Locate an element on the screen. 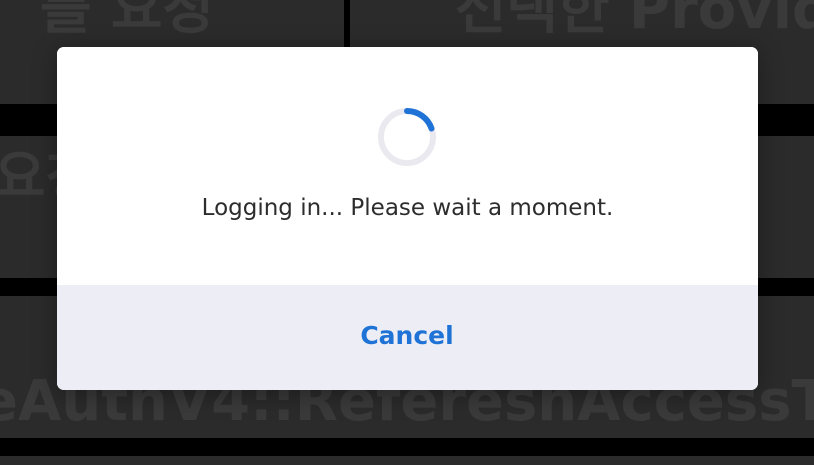 The height and width of the screenshot is (465, 814). spinner-arc is located at coordinates (419, 120).